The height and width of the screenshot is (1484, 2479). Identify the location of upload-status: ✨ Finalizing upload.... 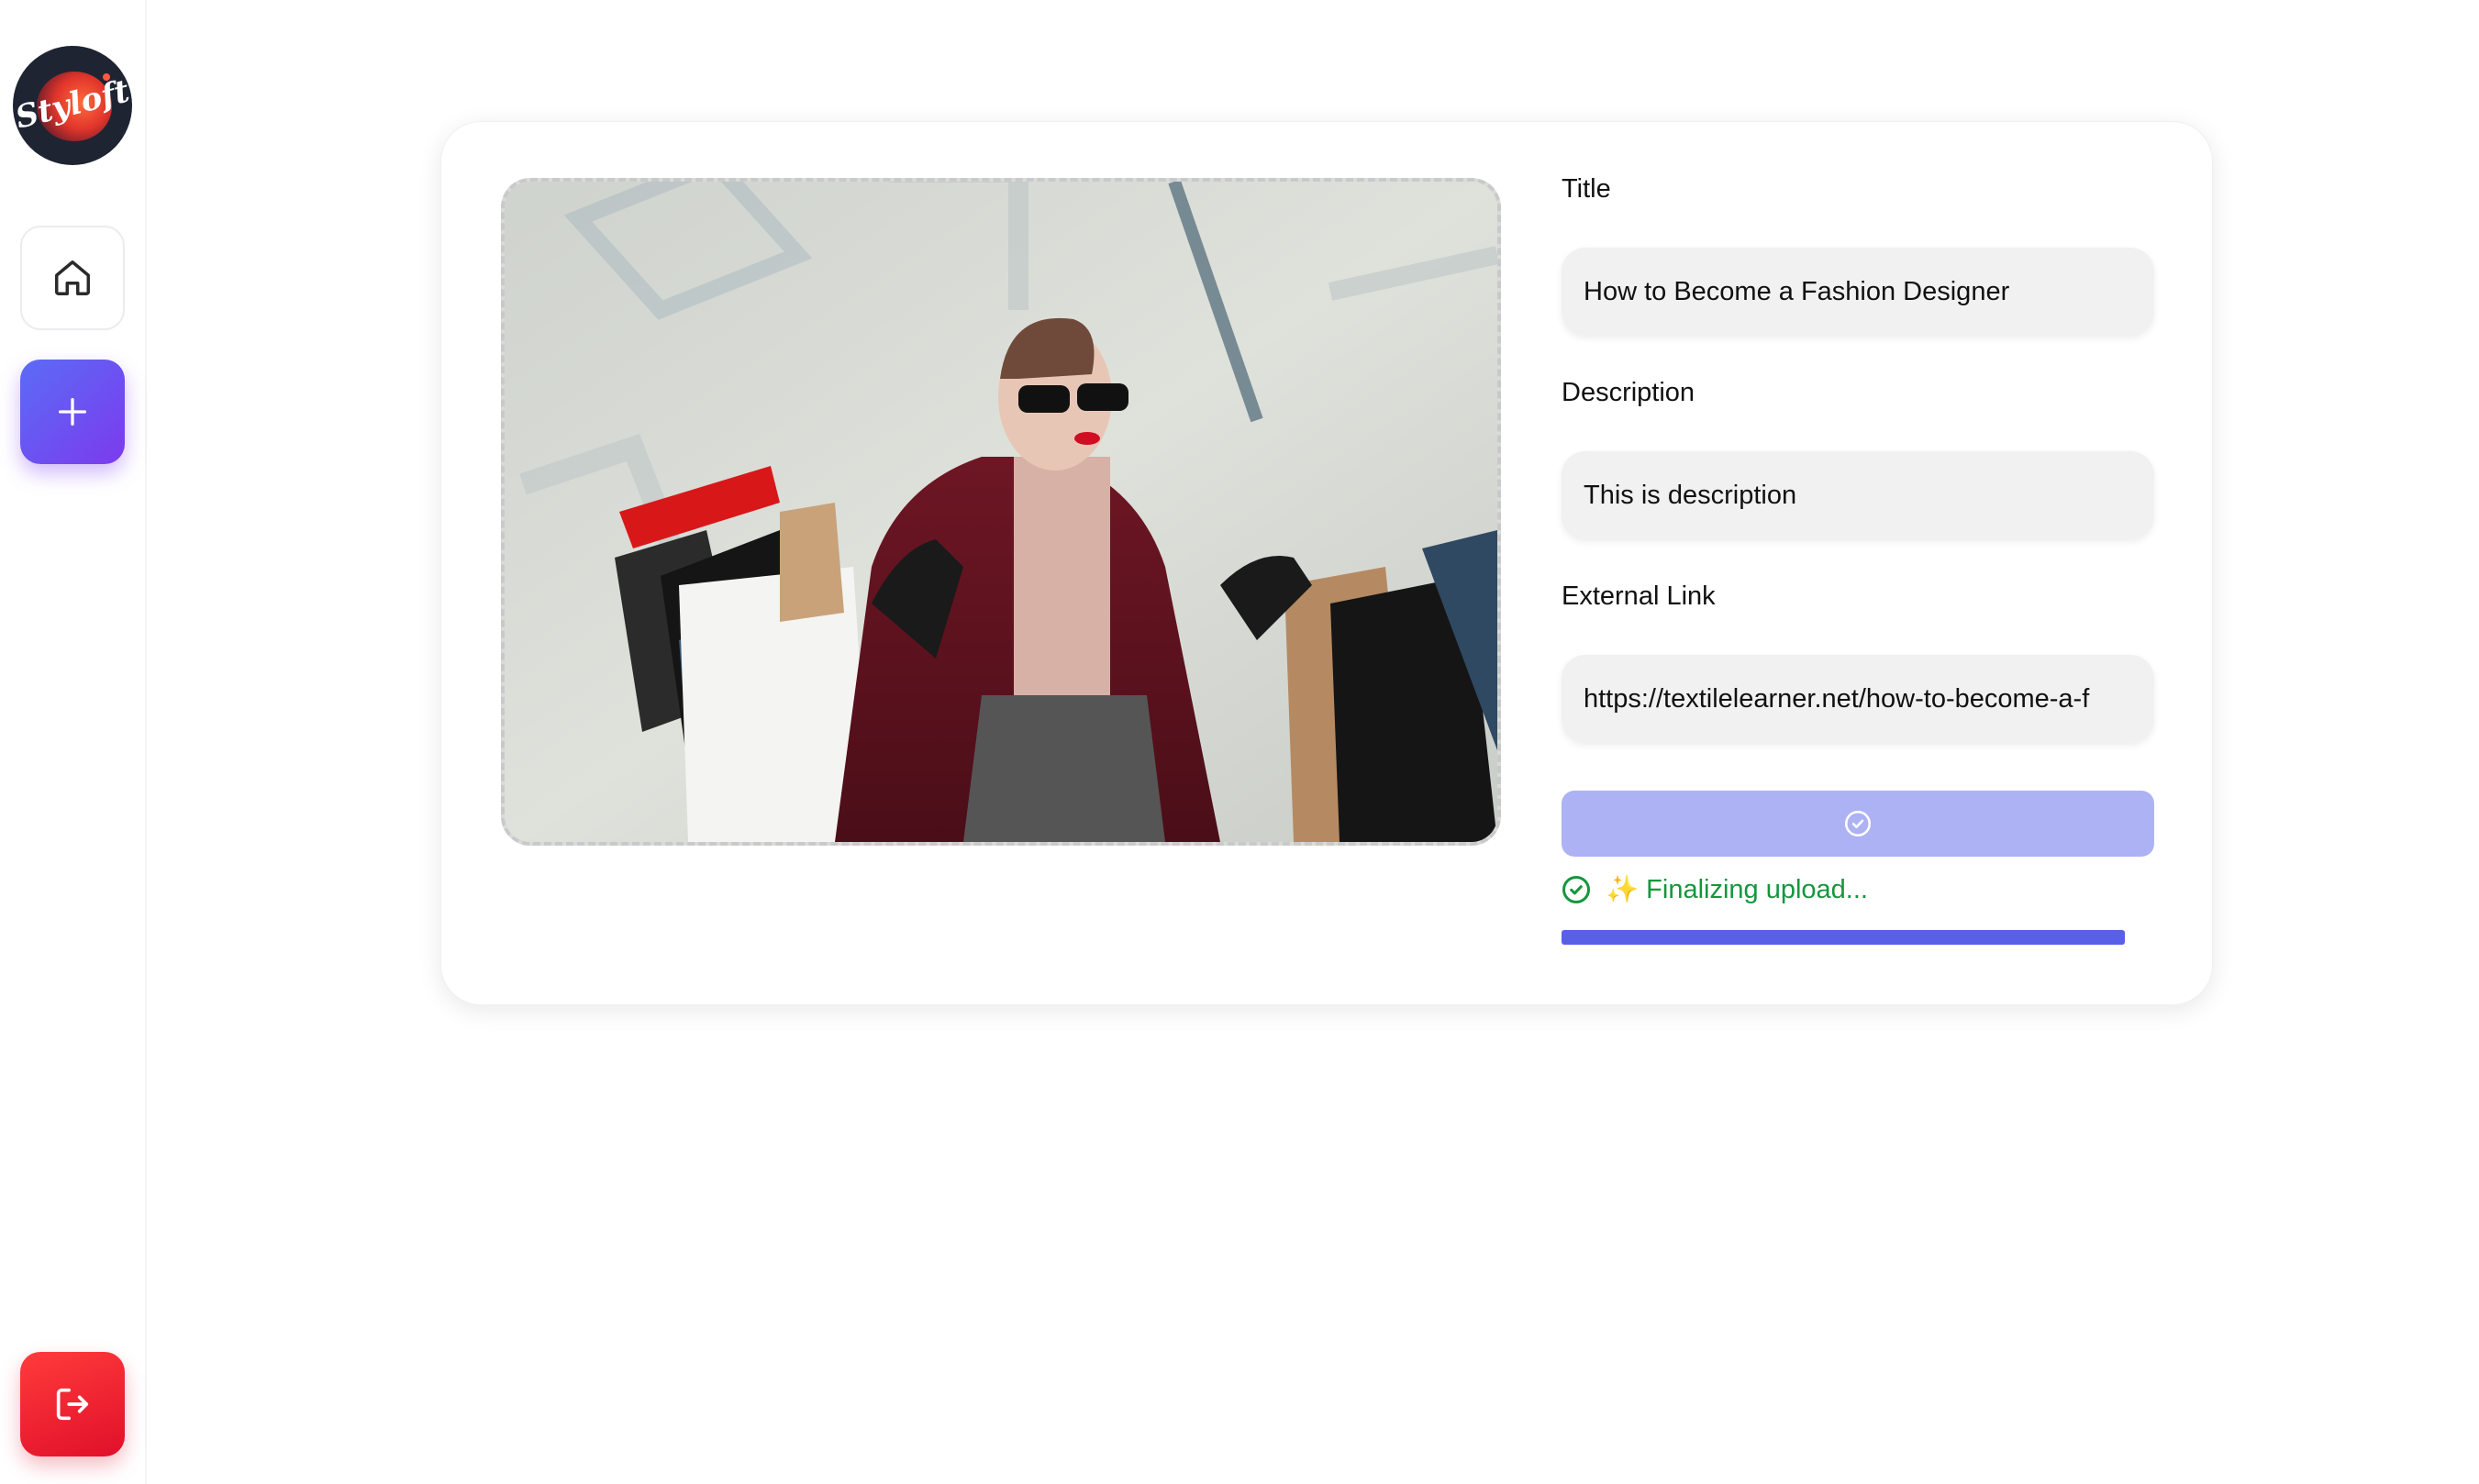
(1714, 889).